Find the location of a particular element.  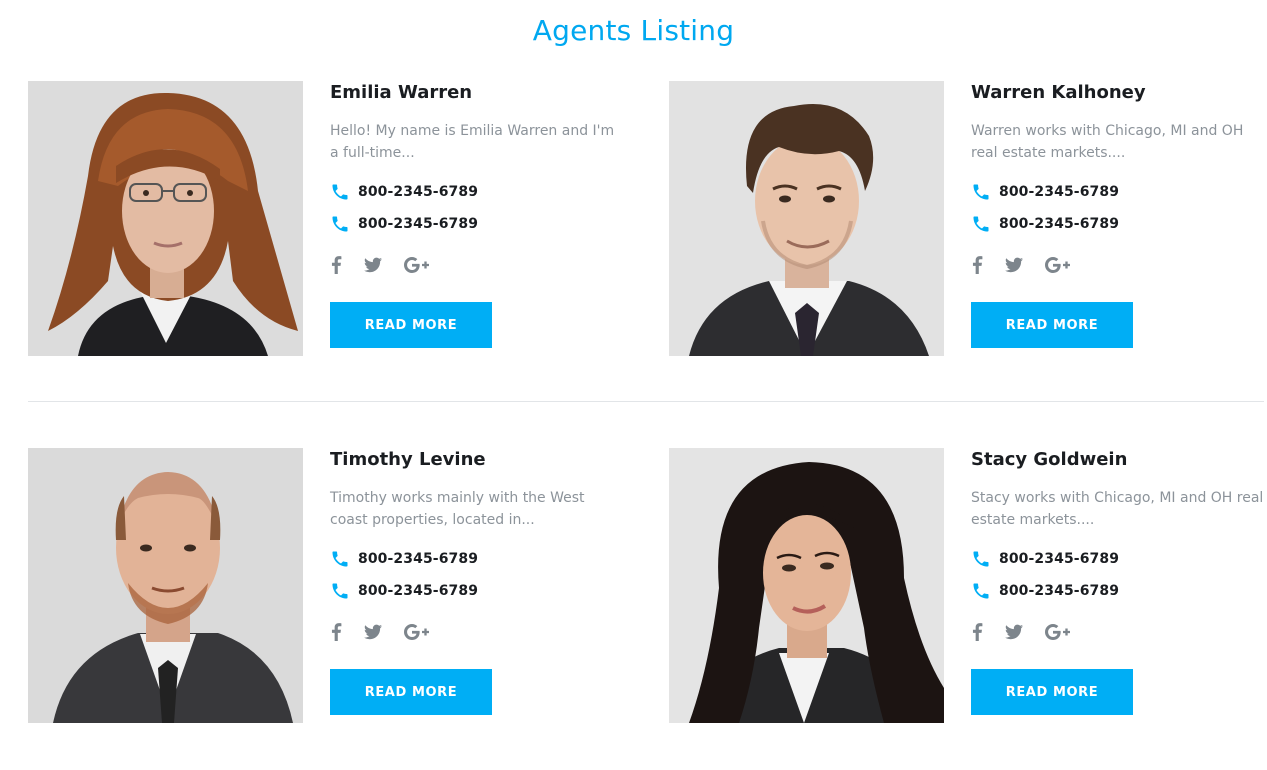

agent-name: Stacy Goldwein is located at coordinates (1049, 459).